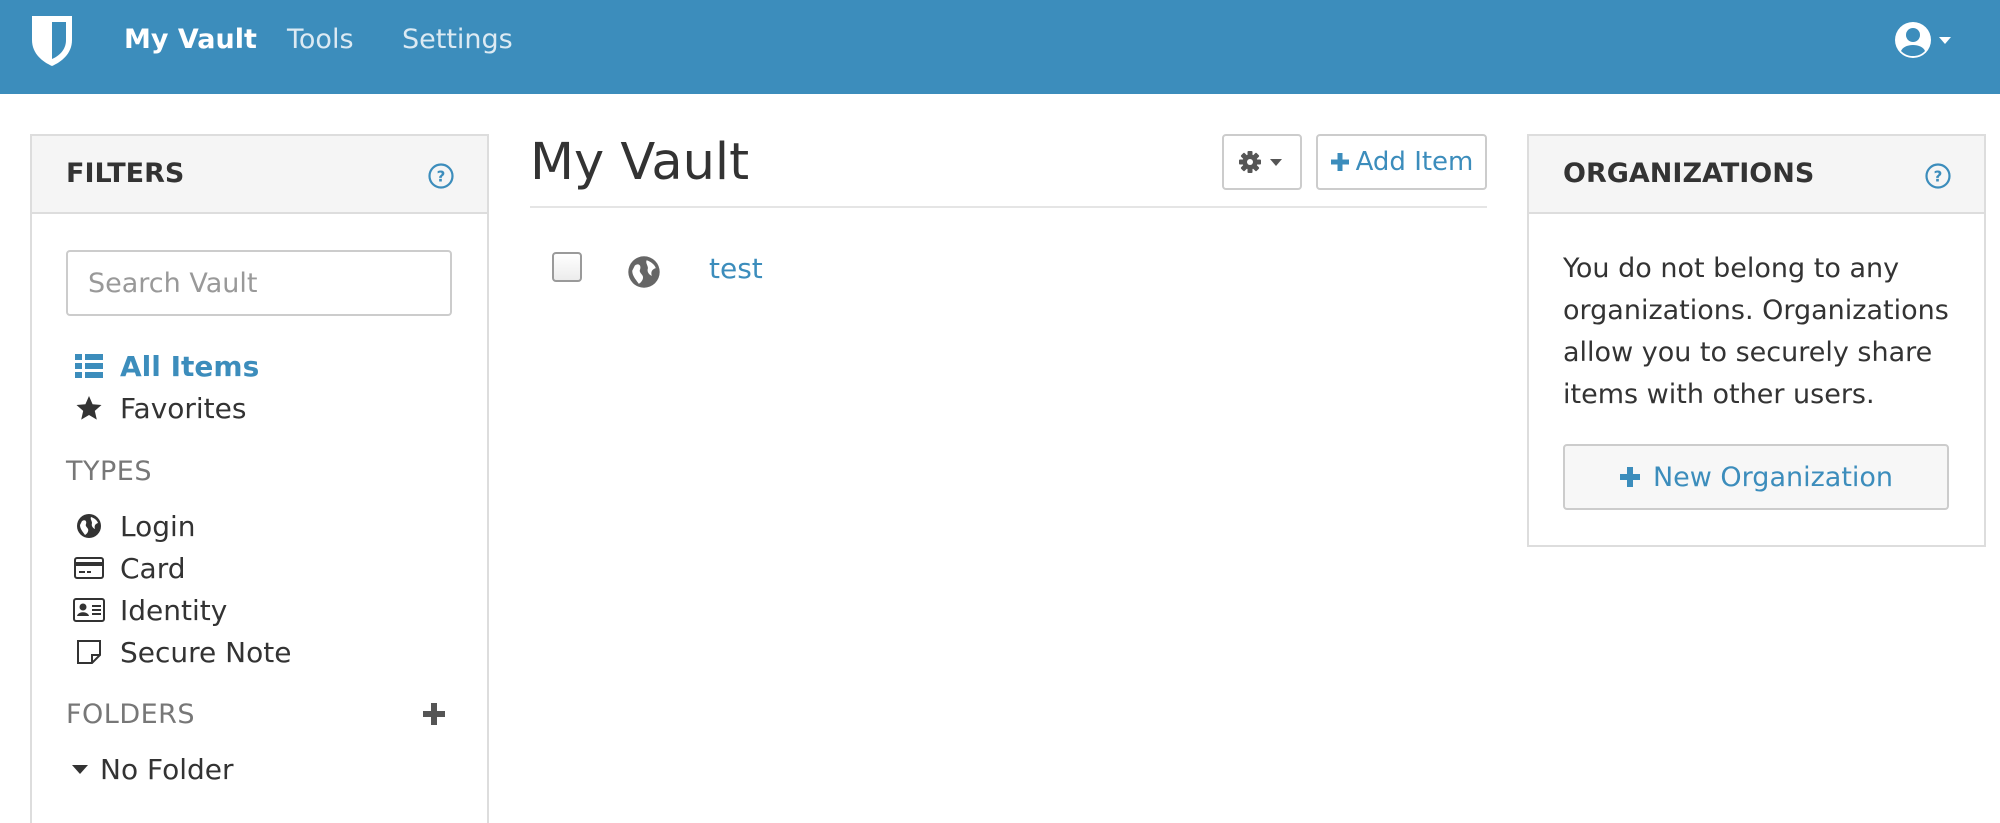  I want to click on filter-favorites: Favorites, so click(156, 408).